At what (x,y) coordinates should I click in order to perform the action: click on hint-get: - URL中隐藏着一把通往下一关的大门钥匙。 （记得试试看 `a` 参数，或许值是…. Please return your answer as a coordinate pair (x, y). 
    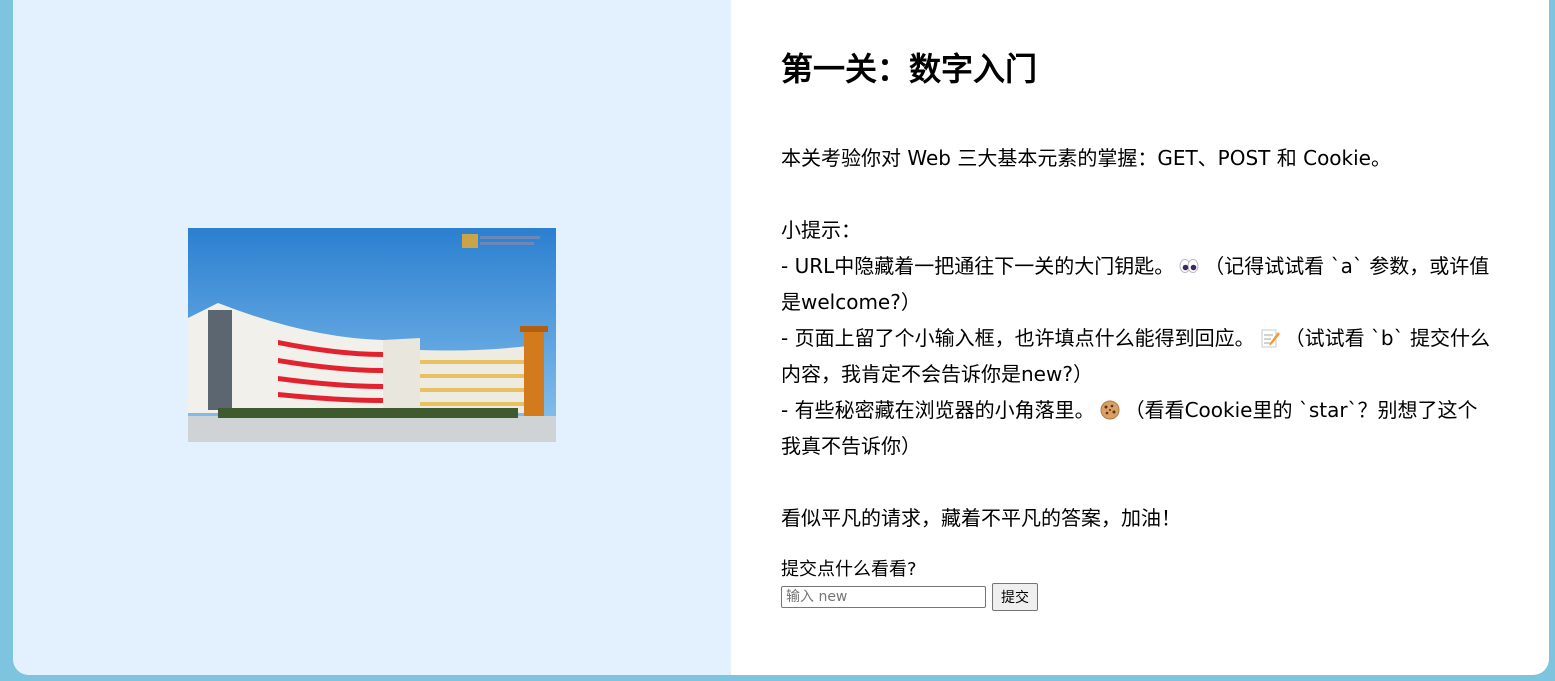
    Looking at the image, I should click on (1135, 283).